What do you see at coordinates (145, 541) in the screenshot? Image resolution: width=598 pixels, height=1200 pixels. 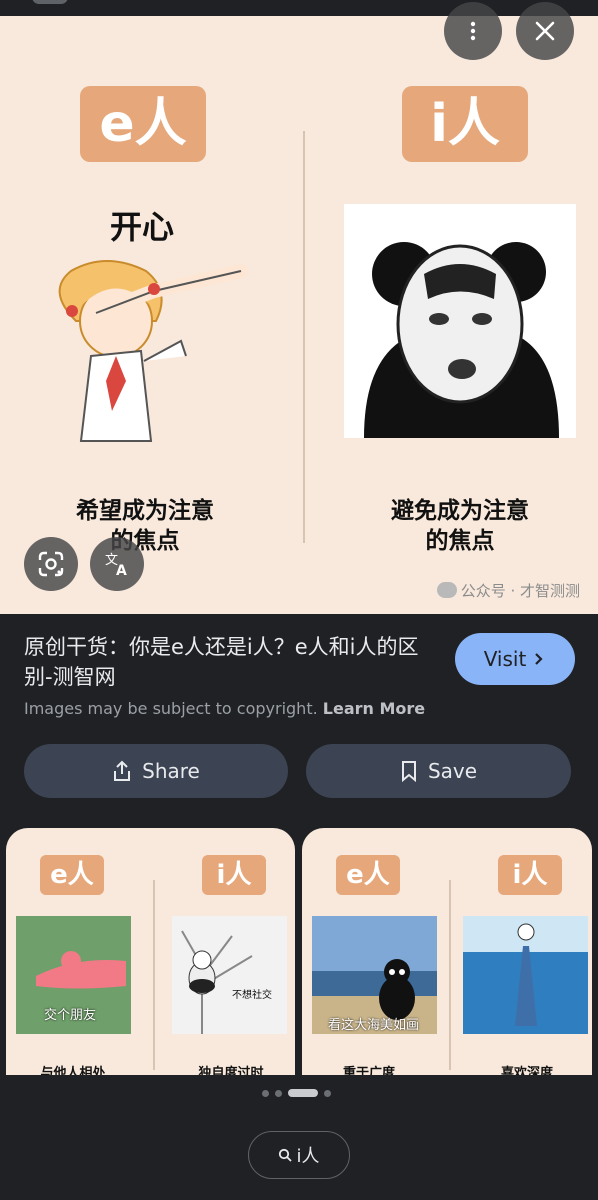 I see `left-caption-line2: 的焦点` at bounding box center [145, 541].